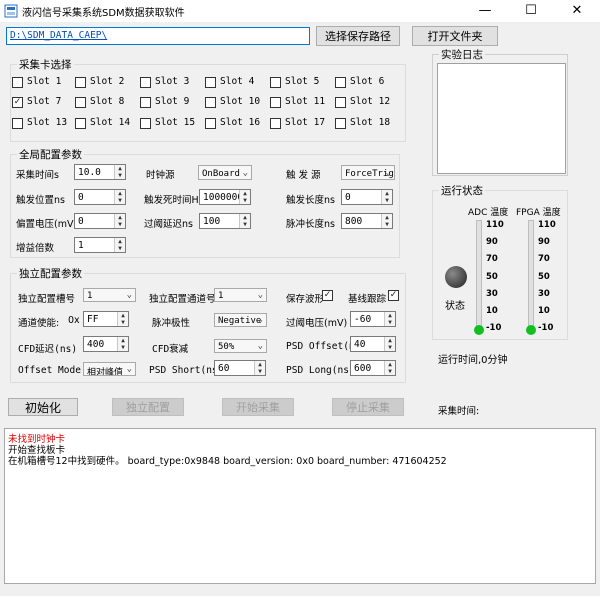  I want to click on trigger-len-spinner: 0 ▲ ▼, so click(367, 197).